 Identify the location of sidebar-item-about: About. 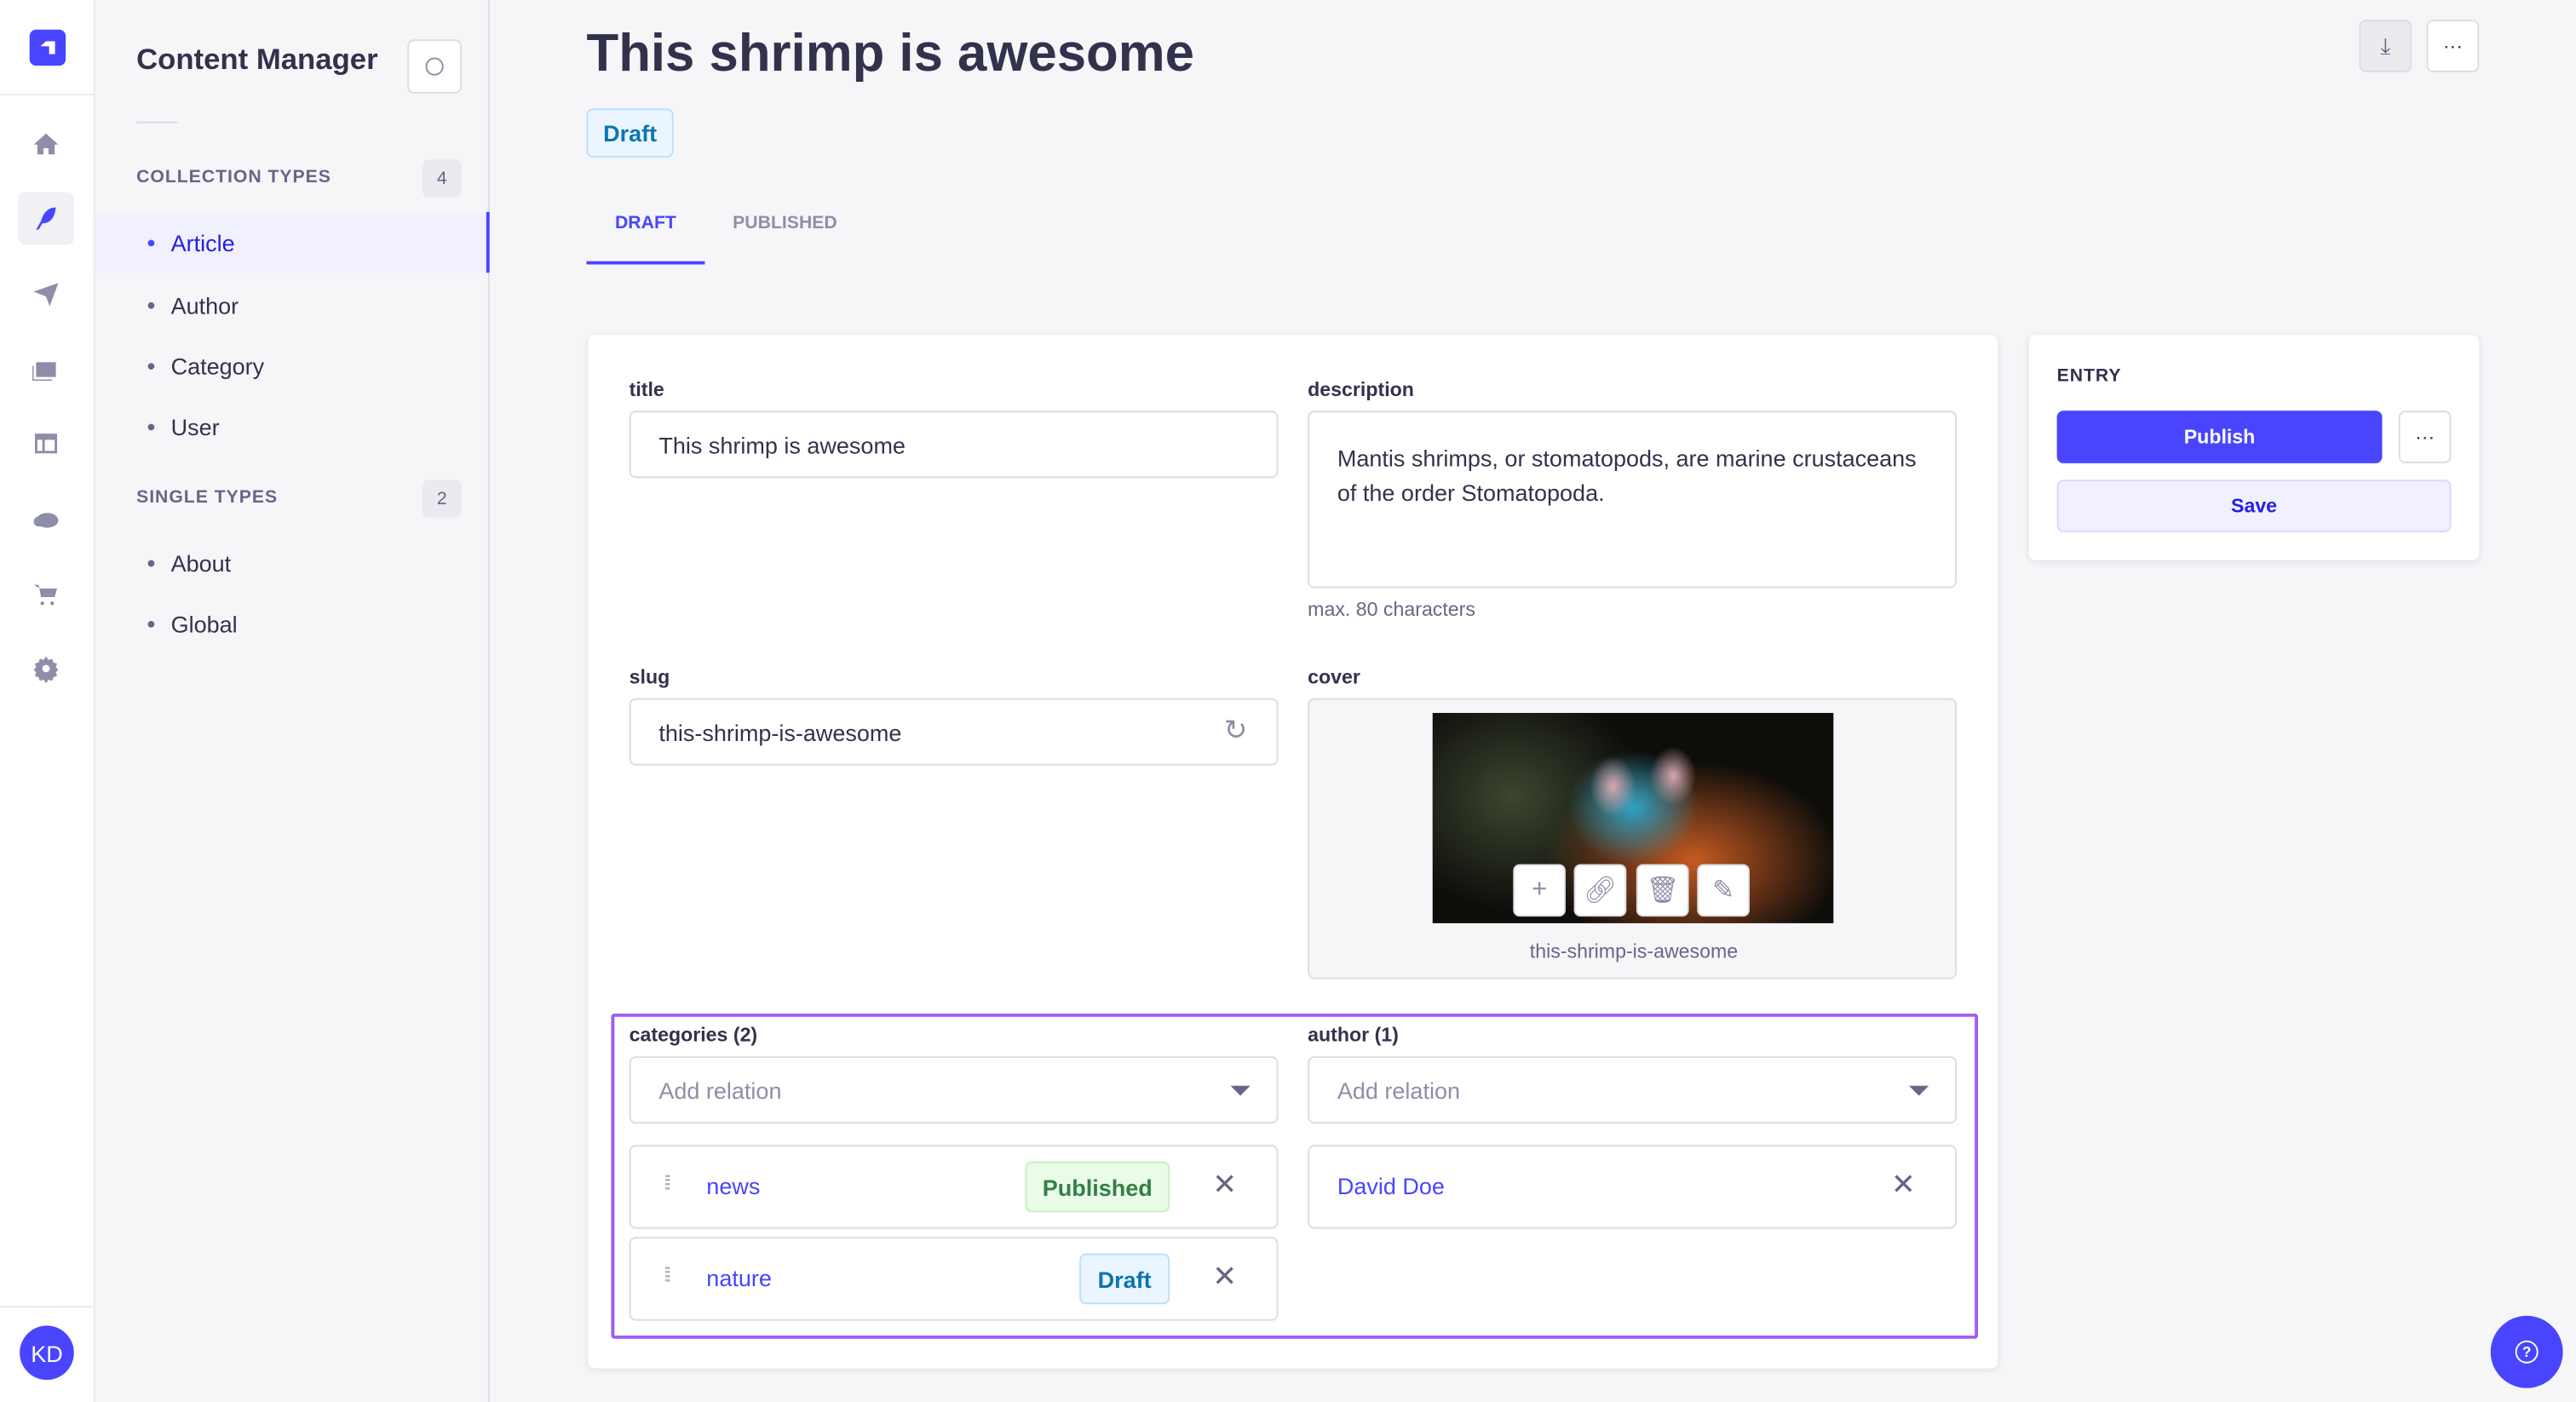
(292, 562).